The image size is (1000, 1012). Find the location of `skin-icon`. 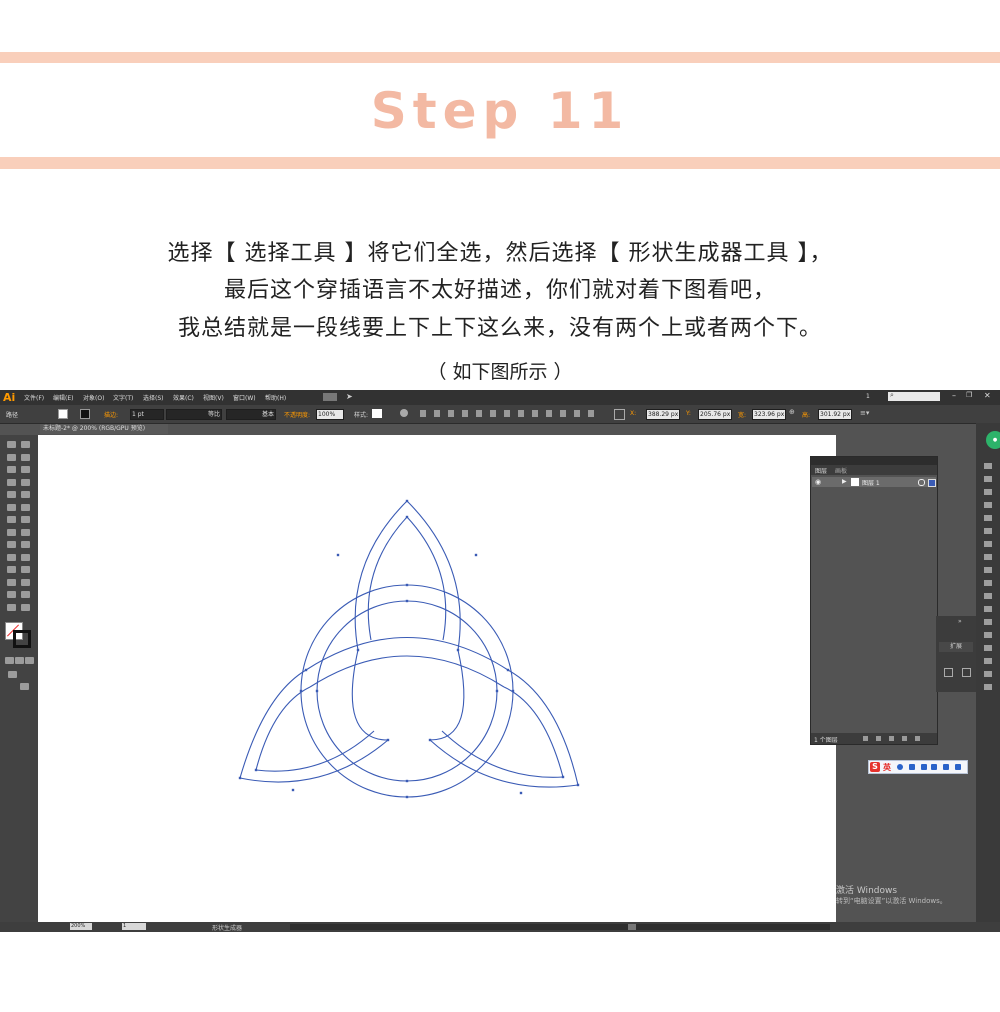

skin-icon is located at coordinates (946, 767).